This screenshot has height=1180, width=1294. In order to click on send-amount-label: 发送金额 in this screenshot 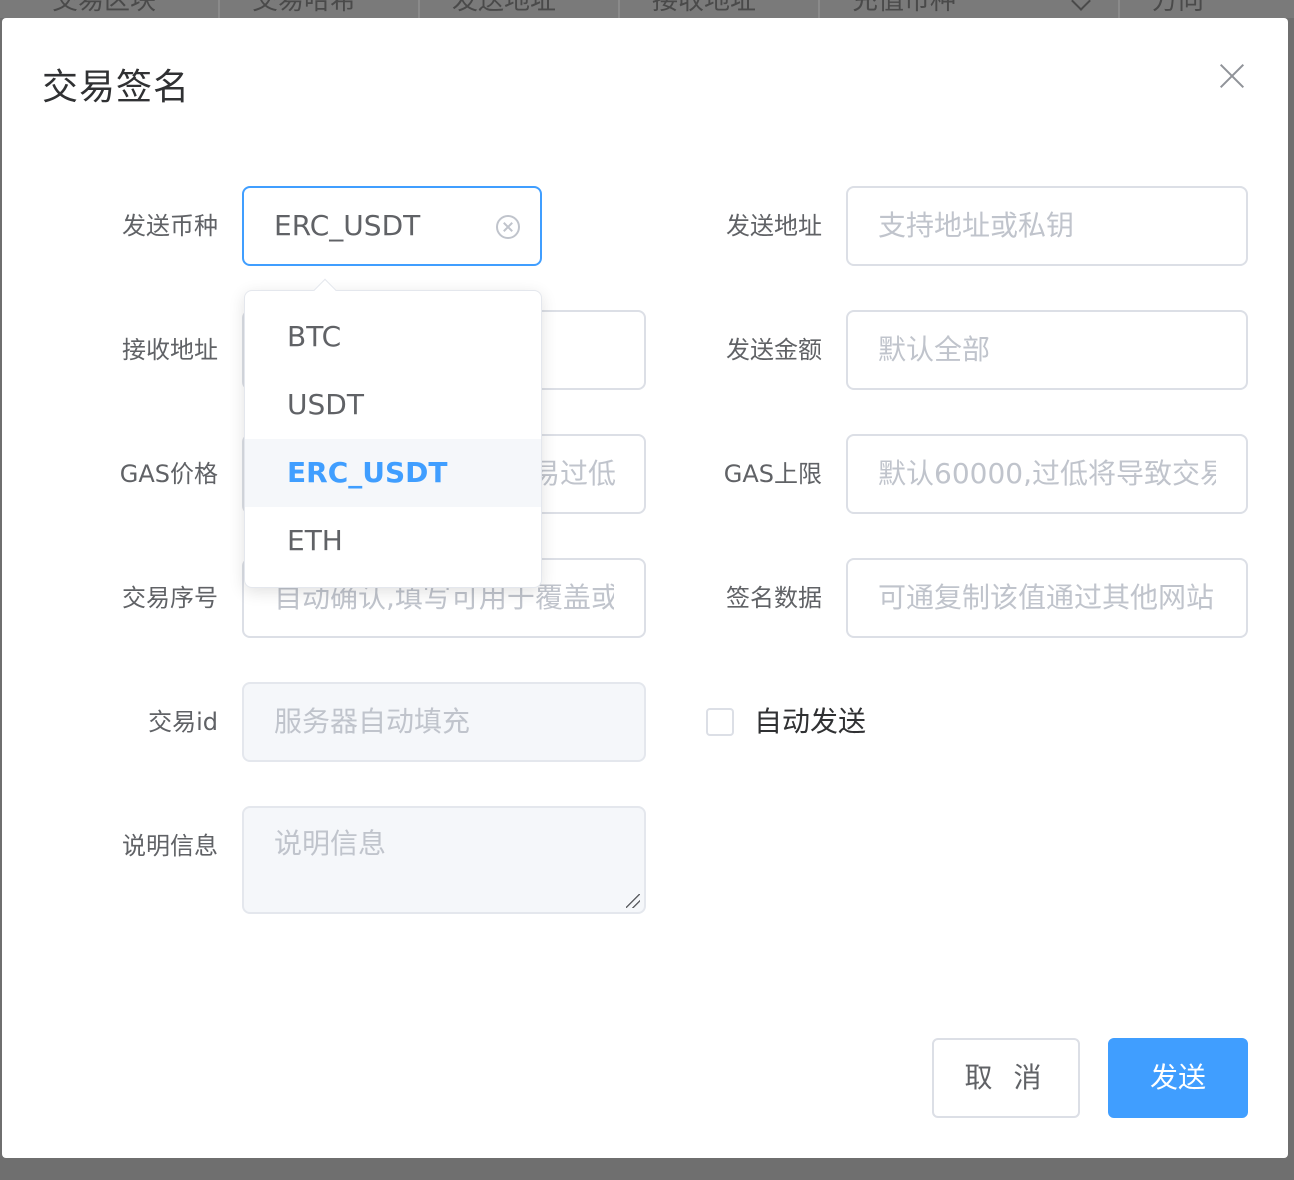, I will do `click(774, 350)`.